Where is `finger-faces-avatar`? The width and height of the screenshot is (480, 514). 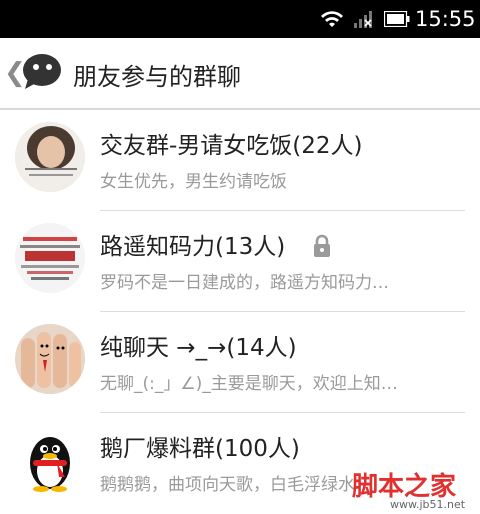 finger-faces-avatar is located at coordinates (50, 359).